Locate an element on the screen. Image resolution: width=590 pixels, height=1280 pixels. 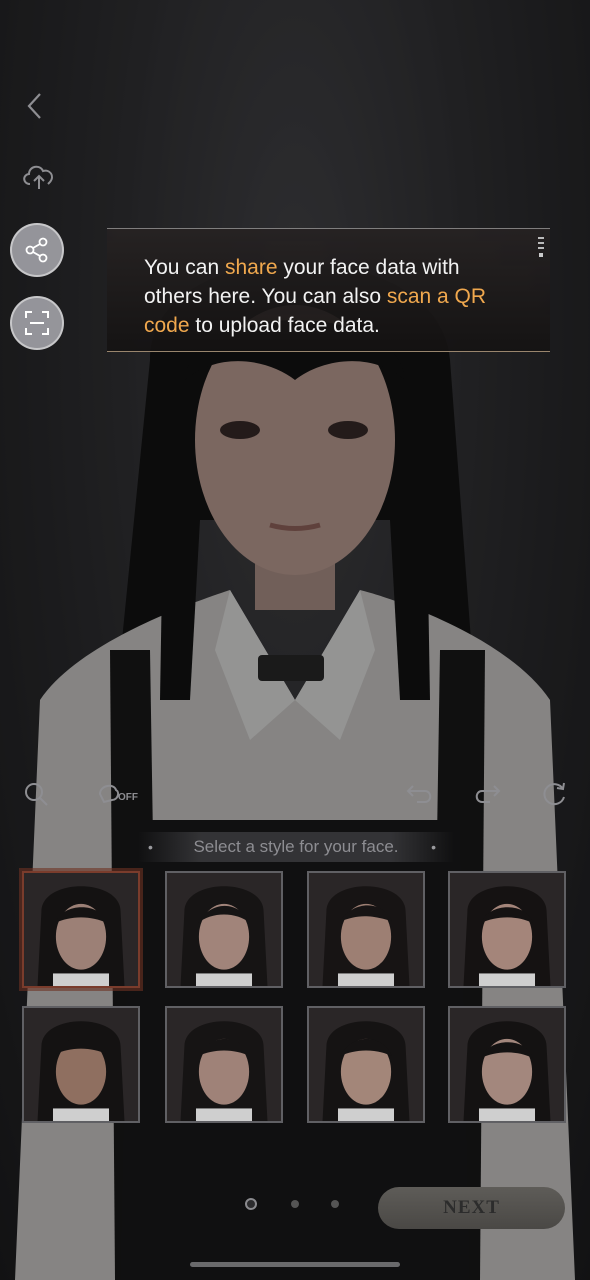
next-button: NEXT is located at coordinates (471, 1208).